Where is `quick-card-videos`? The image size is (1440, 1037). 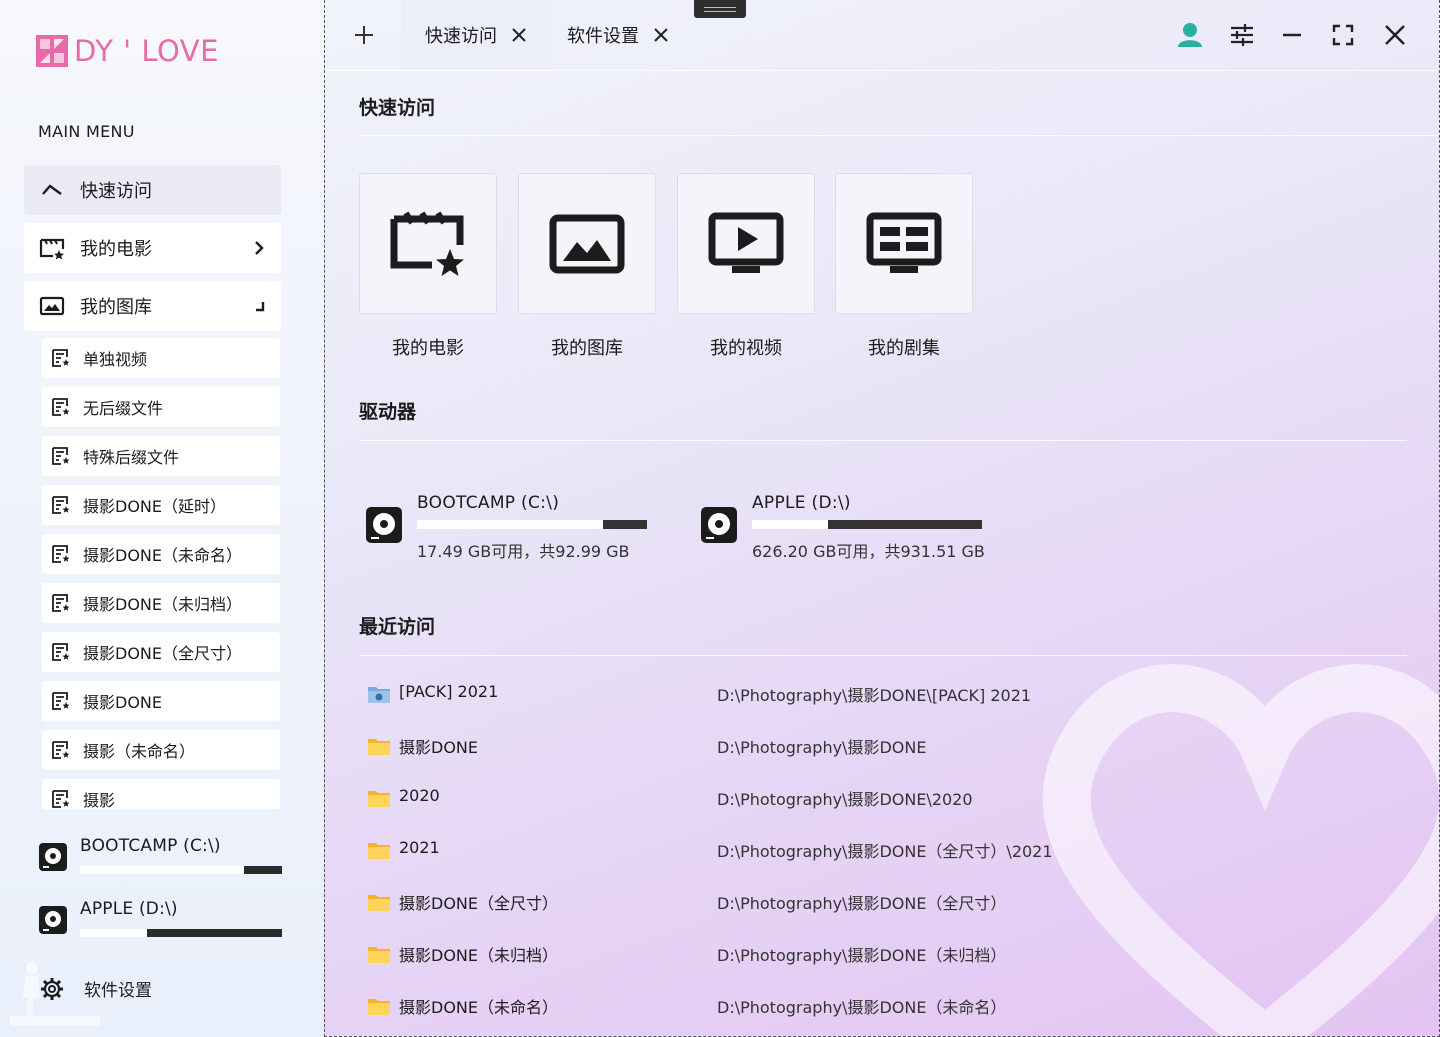 quick-card-videos is located at coordinates (746, 243).